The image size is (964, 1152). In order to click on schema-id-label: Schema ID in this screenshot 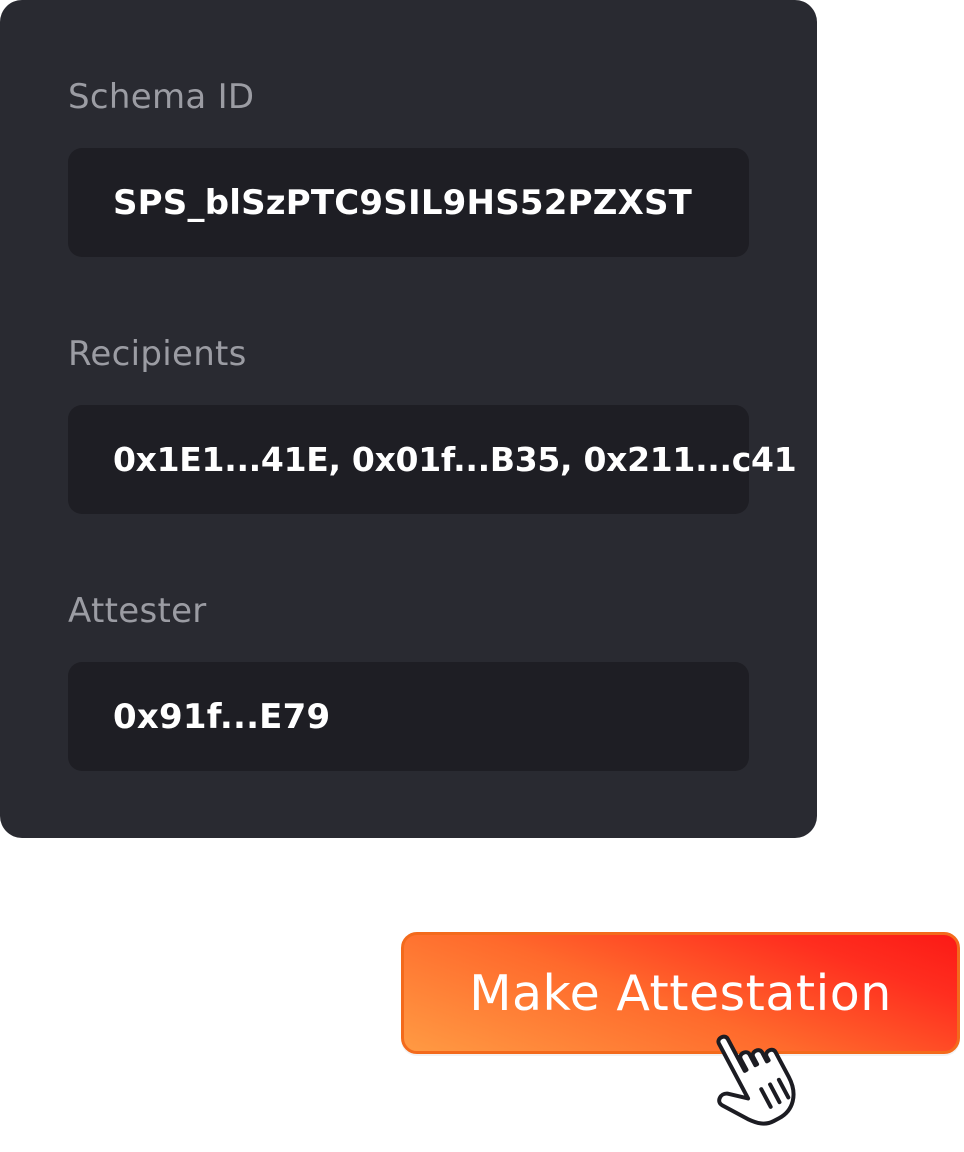, I will do `click(161, 97)`.